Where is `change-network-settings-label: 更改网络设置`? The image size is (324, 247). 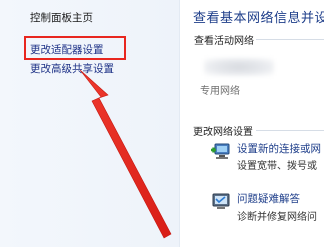 change-network-settings-label: 更改网络设置 is located at coordinates (223, 132).